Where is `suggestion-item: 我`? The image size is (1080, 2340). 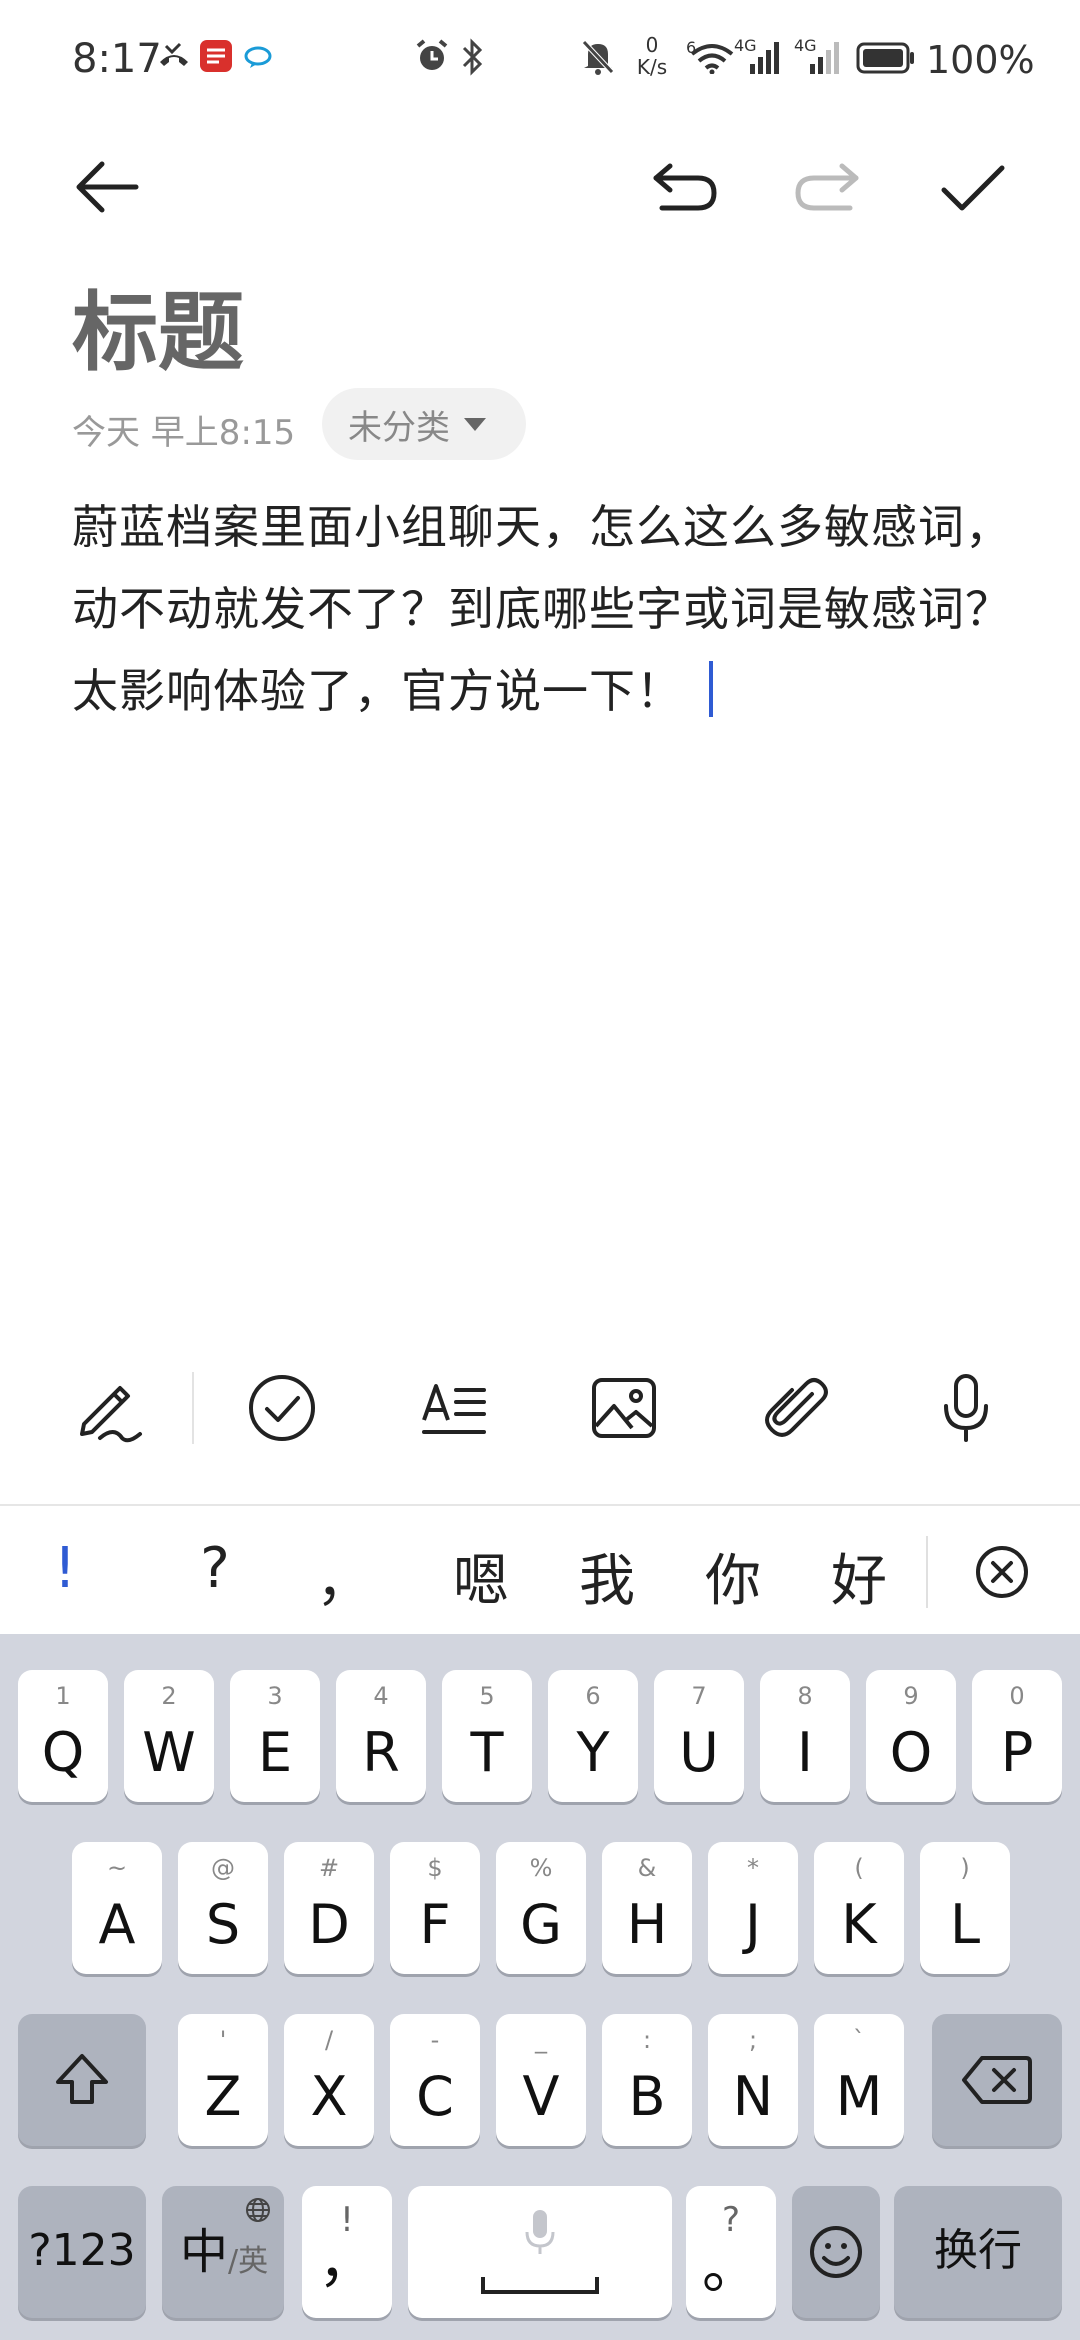
suggestion-item: 我 is located at coordinates (607, 1576).